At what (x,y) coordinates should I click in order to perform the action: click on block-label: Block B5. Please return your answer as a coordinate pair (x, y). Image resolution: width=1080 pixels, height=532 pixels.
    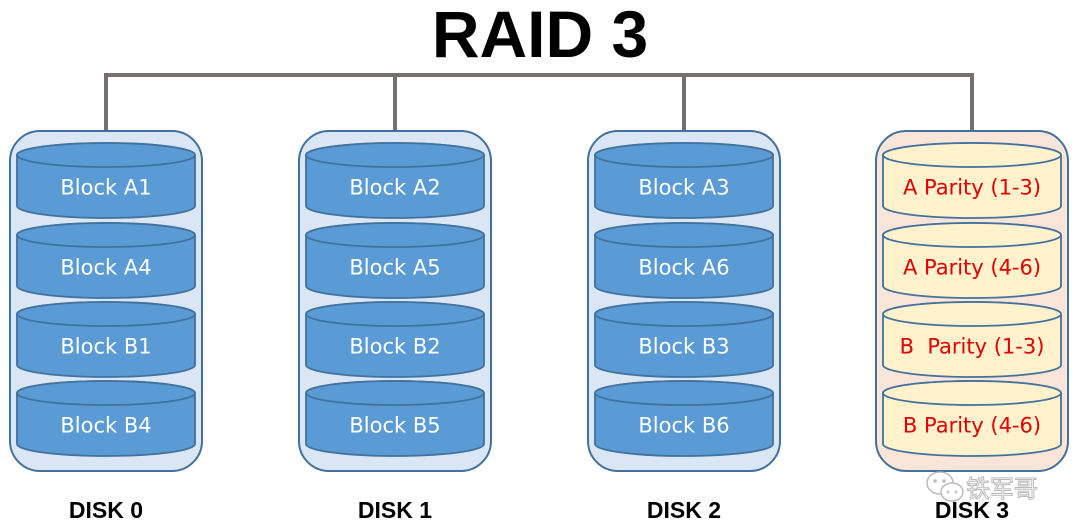
    Looking at the image, I should click on (394, 426).